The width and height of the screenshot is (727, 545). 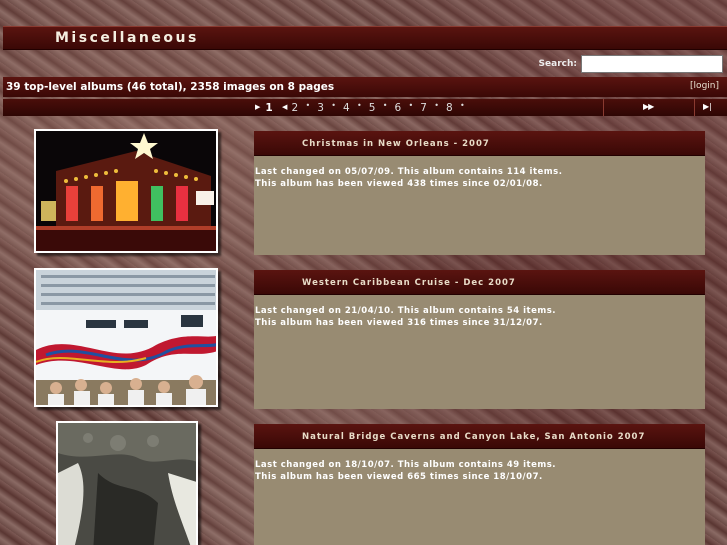 I want to click on site-title: Miscellaneous, so click(x=127, y=38).